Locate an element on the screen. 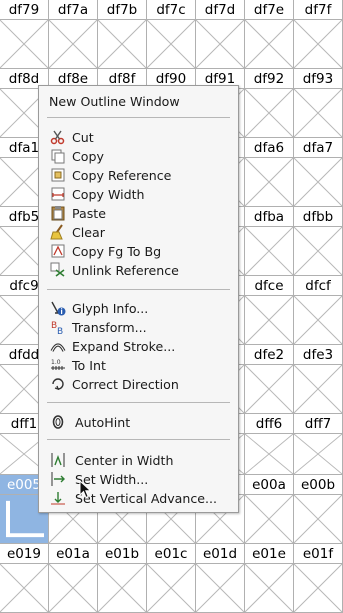 The width and height of the screenshot is (343, 613). glyph-cell: dfbb is located at coordinates (318, 241).